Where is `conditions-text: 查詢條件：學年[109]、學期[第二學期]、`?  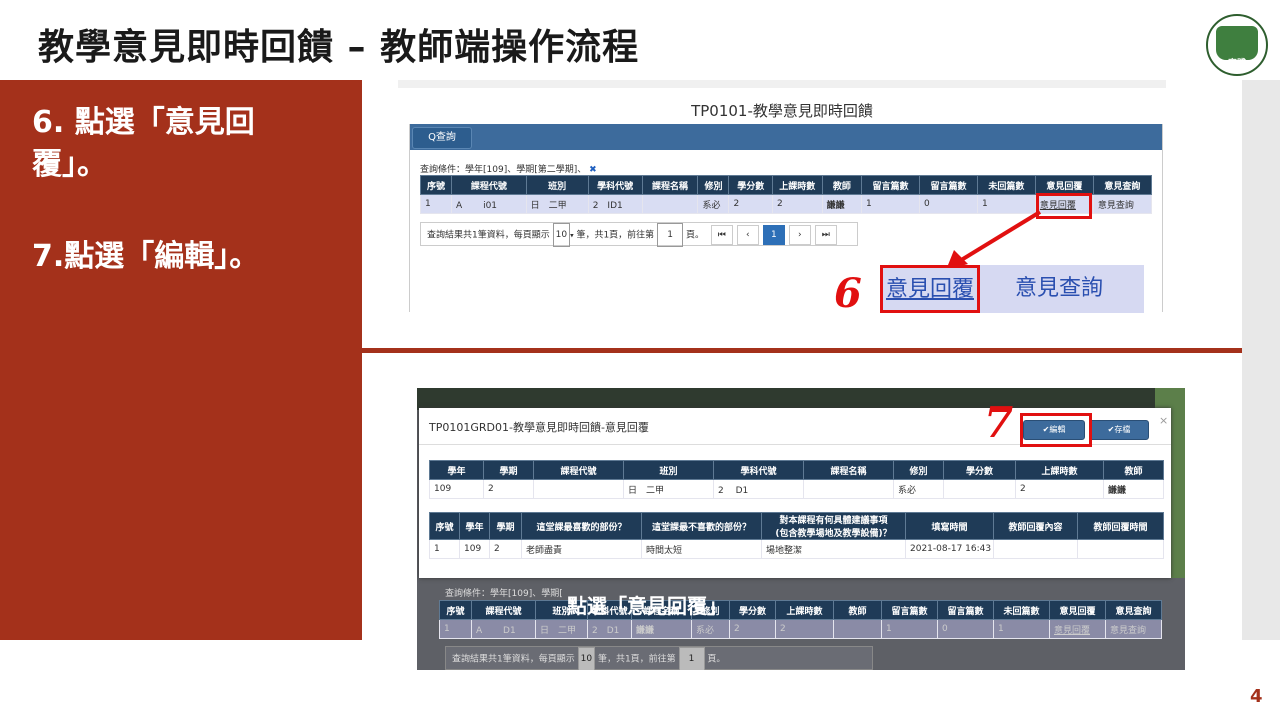 conditions-text: 查詢條件：學年[109]、學期[第二學期]、 is located at coordinates (503, 170).